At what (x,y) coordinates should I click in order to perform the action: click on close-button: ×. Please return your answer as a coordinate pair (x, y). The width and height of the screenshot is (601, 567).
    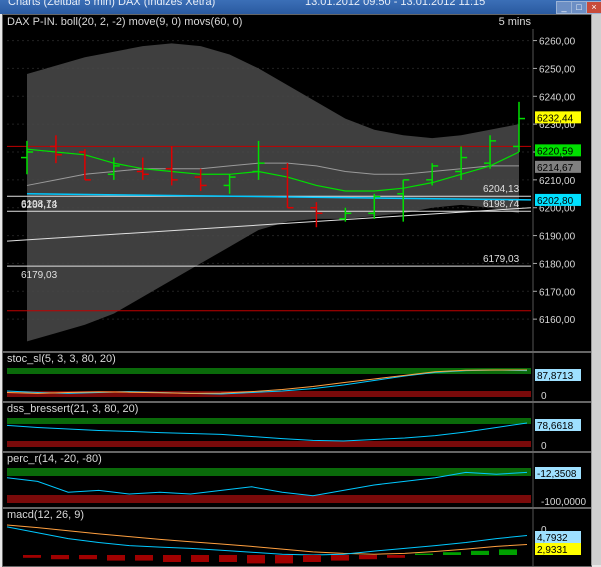
    Looking at the image, I should click on (593, 7).